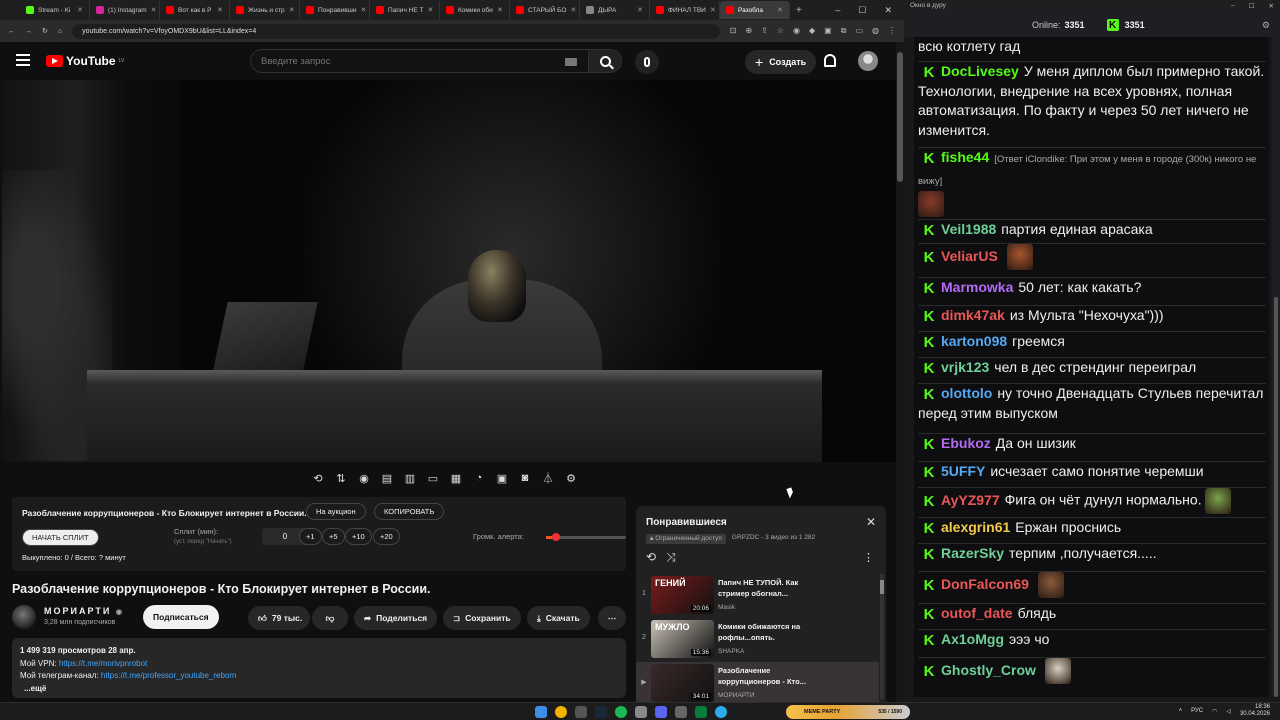 This screenshot has width=1280, height=720. What do you see at coordinates (330, 618) in the screenshot?
I see `dislike-button: 👎︎` at bounding box center [330, 618].